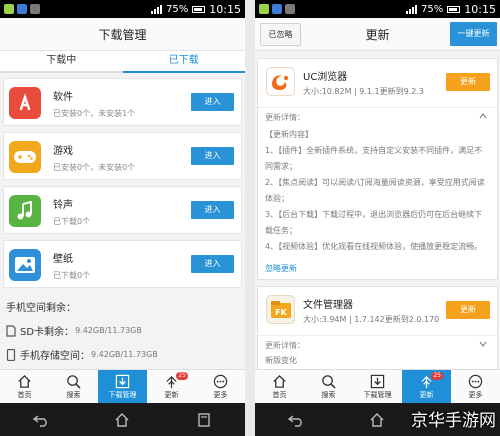 Image resolution: width=500 pixels, height=436 pixels. What do you see at coordinates (122, 156) in the screenshot?
I see `category-games: 游戏 已安装0个，未安装0个 进入` at bounding box center [122, 156].